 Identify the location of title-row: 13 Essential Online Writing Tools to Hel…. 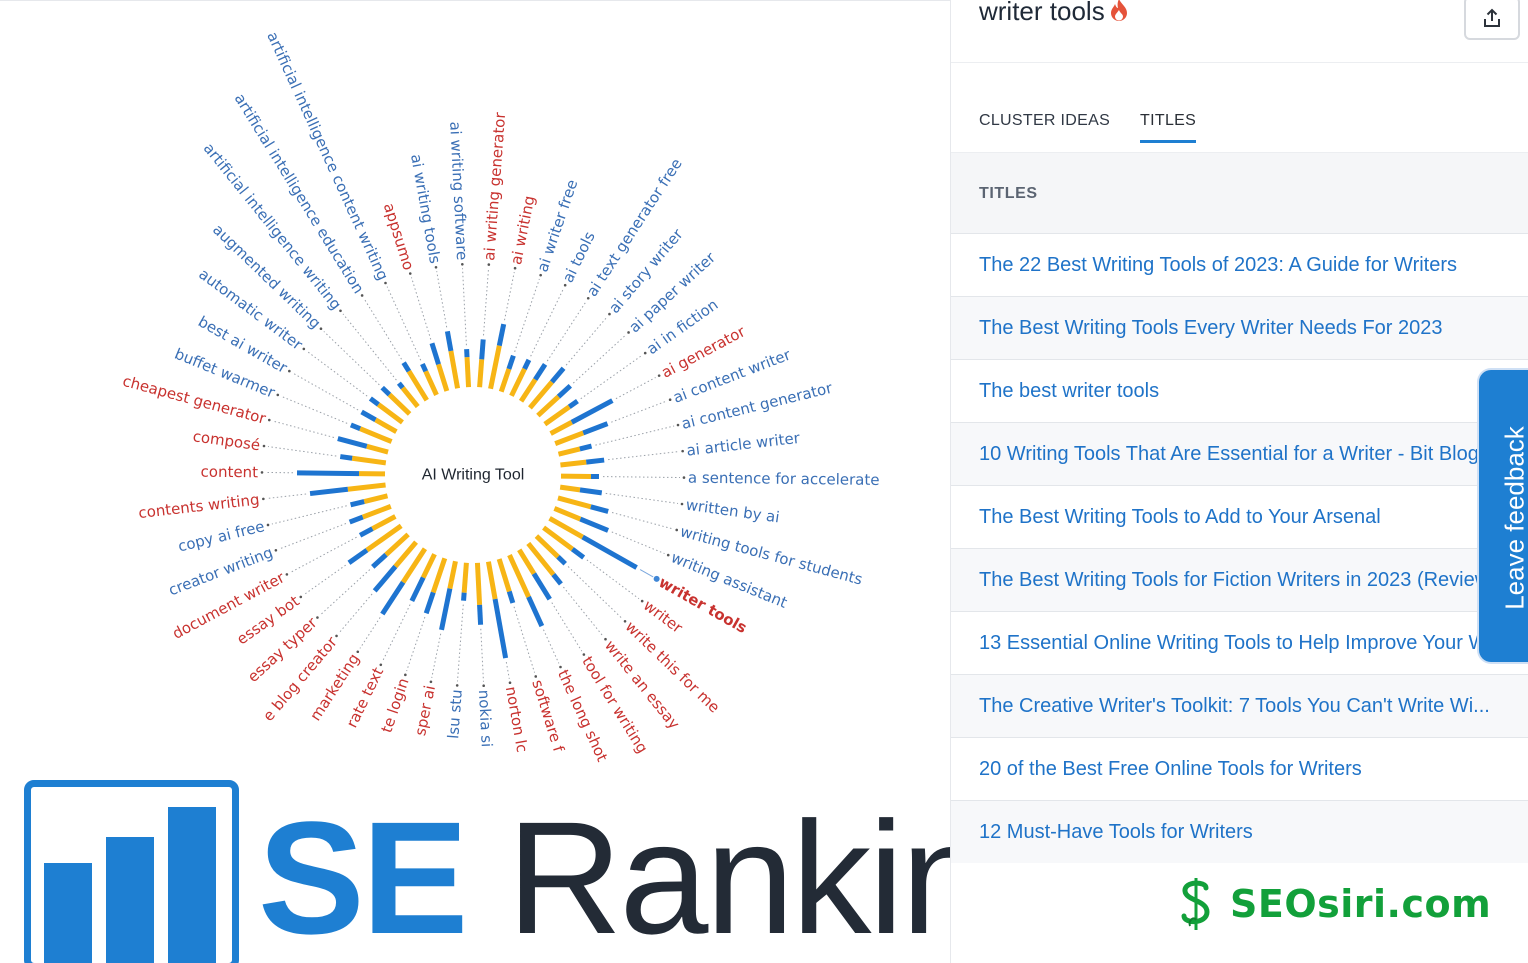
(1239, 642).